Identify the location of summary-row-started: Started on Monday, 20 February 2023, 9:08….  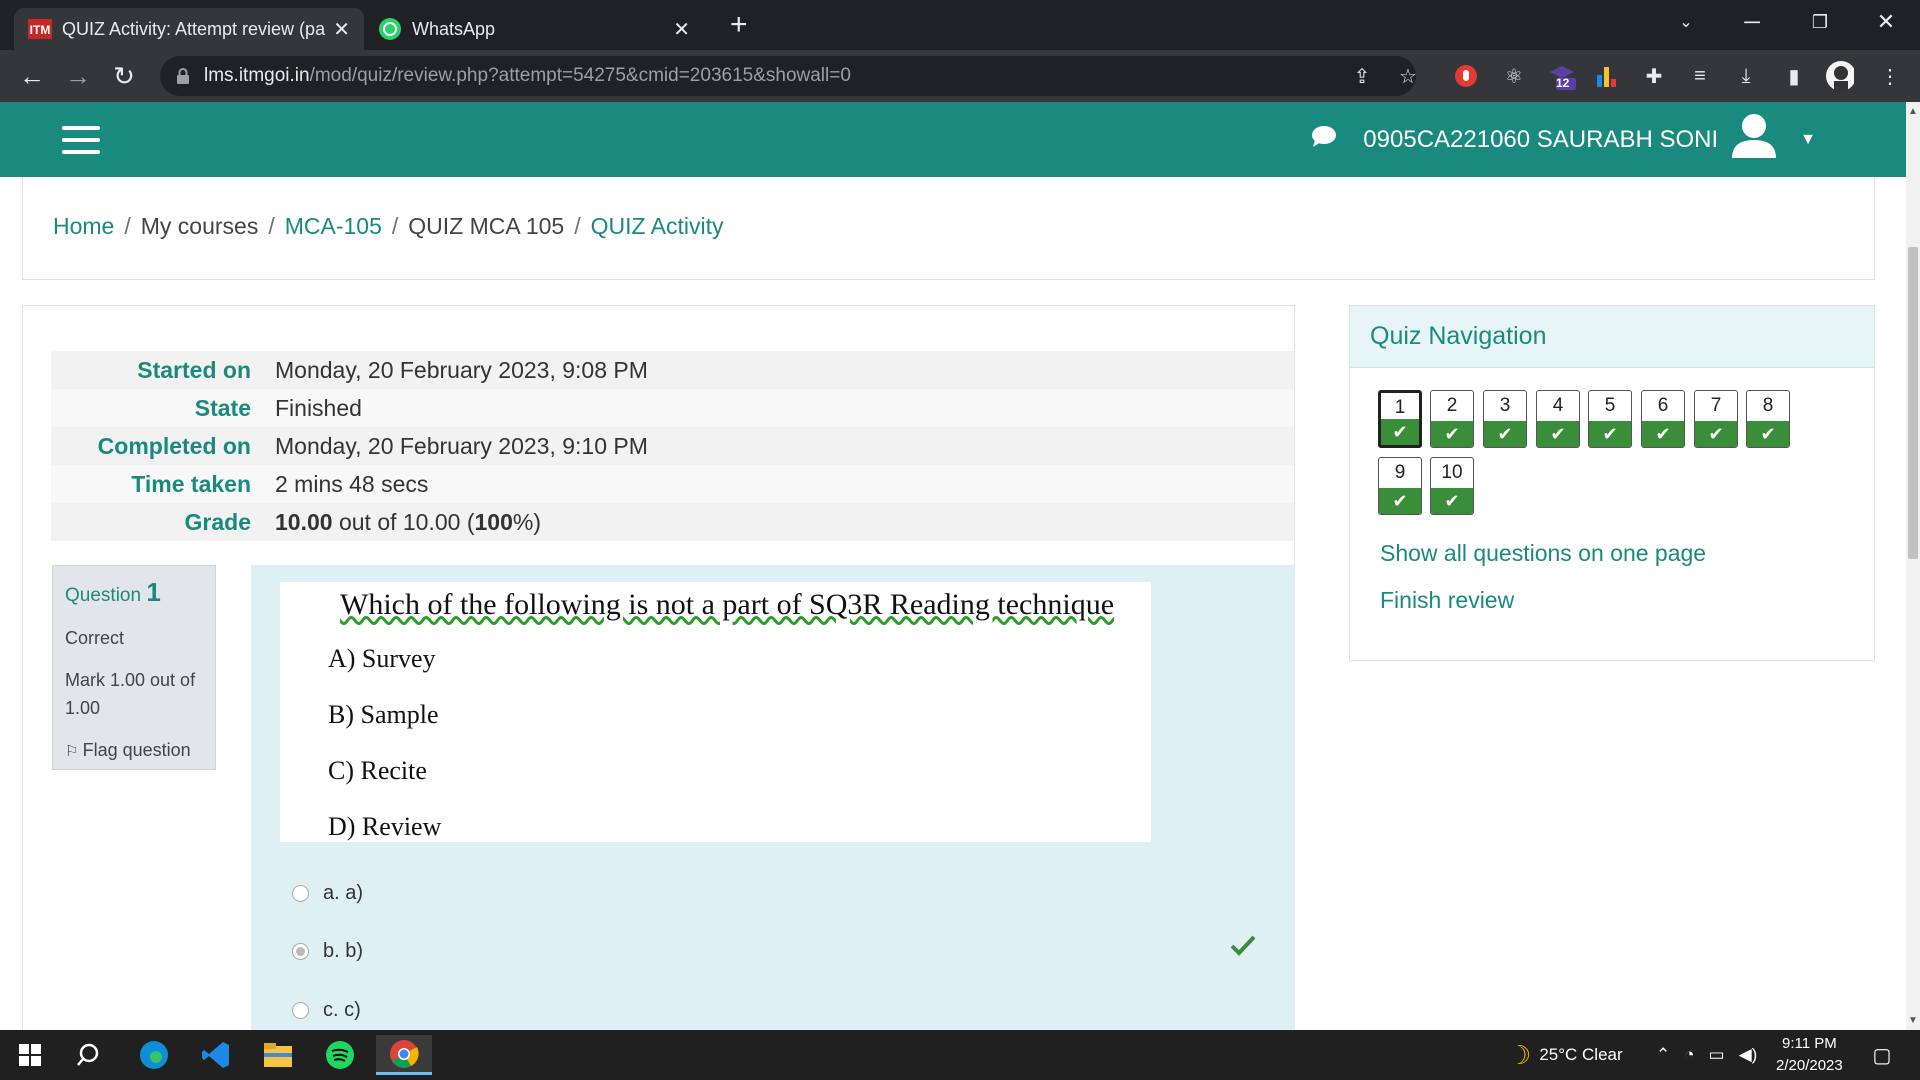
(672, 370).